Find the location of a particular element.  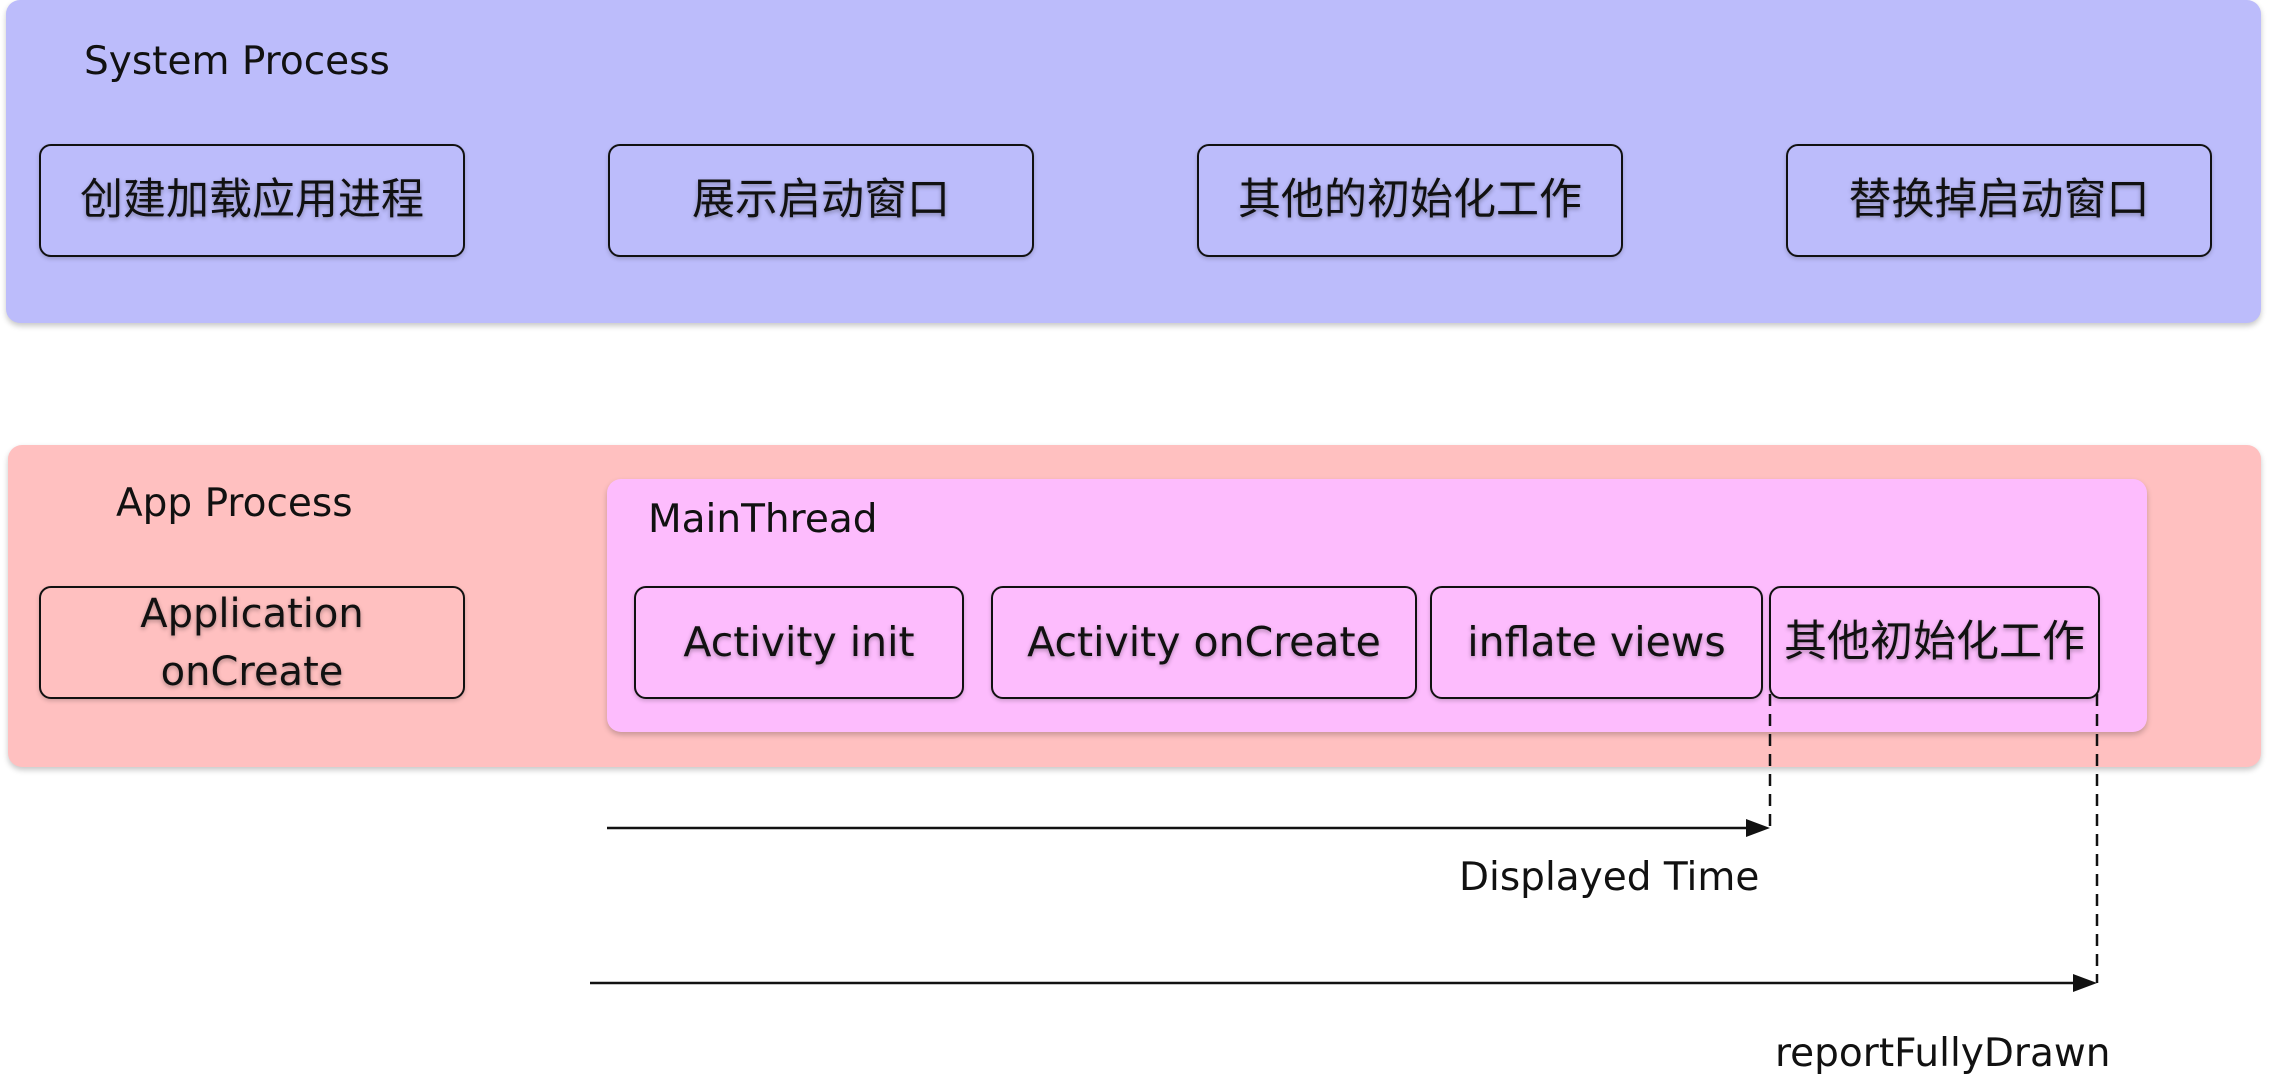

report-fully-drawn-arrowhead is located at coordinates (2085, 983).